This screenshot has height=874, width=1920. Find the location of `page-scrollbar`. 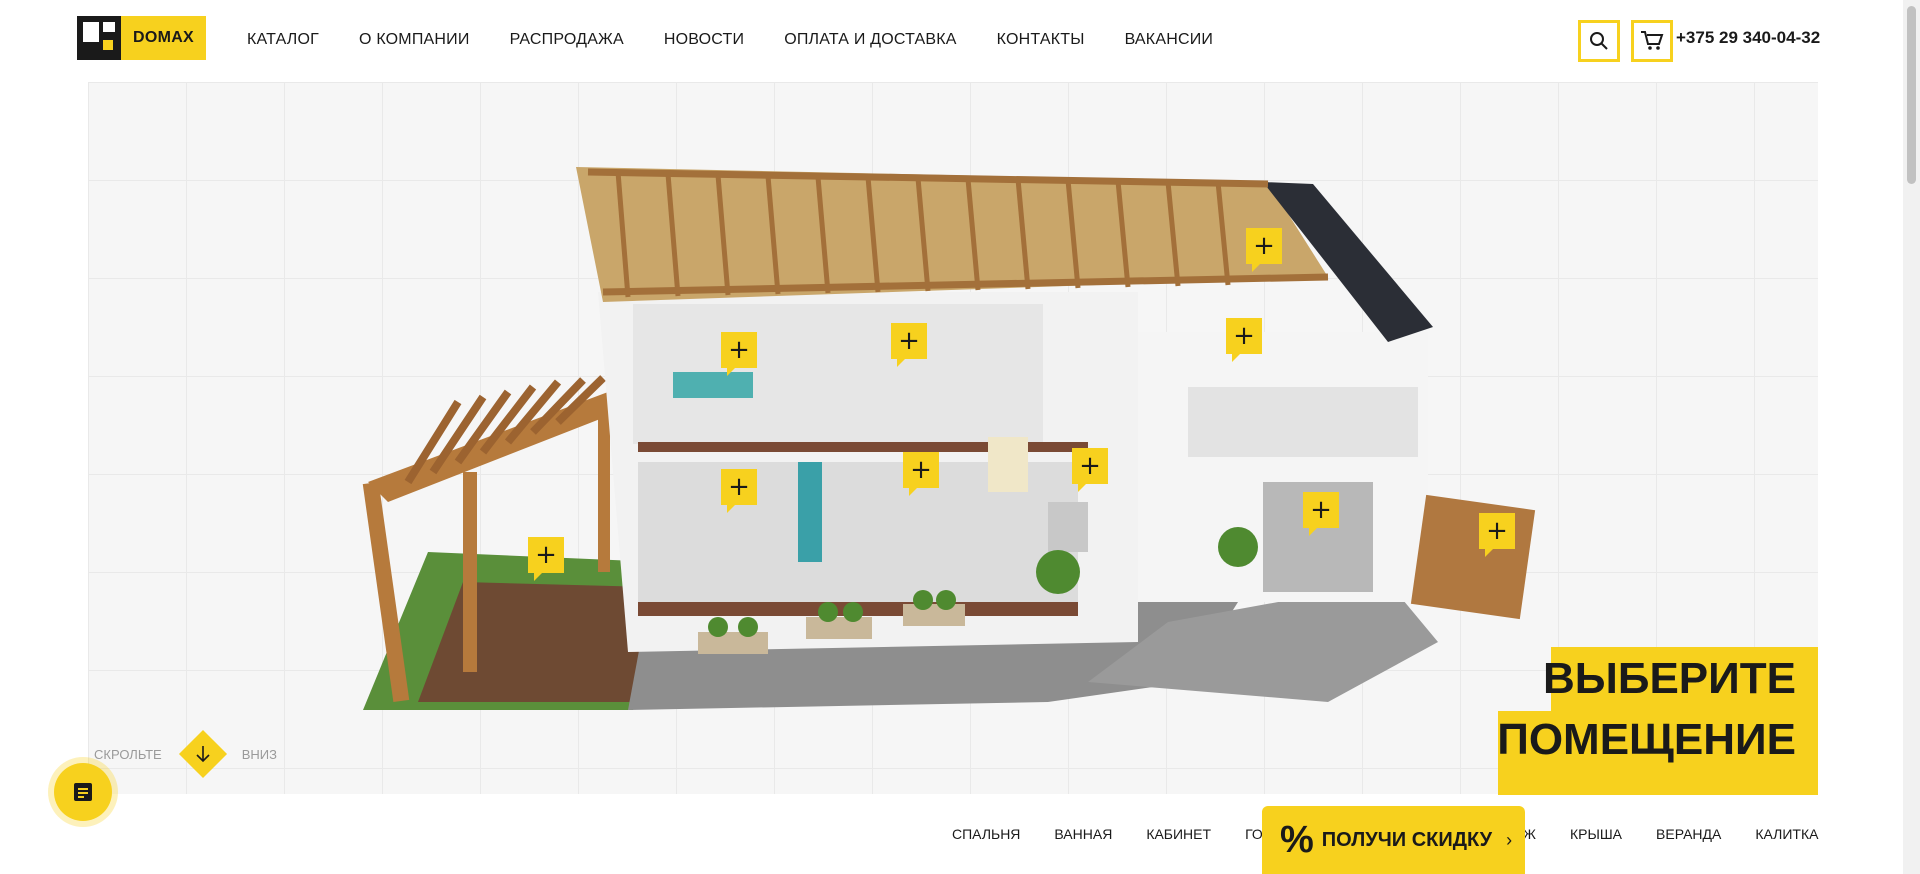

page-scrollbar is located at coordinates (1911, 437).